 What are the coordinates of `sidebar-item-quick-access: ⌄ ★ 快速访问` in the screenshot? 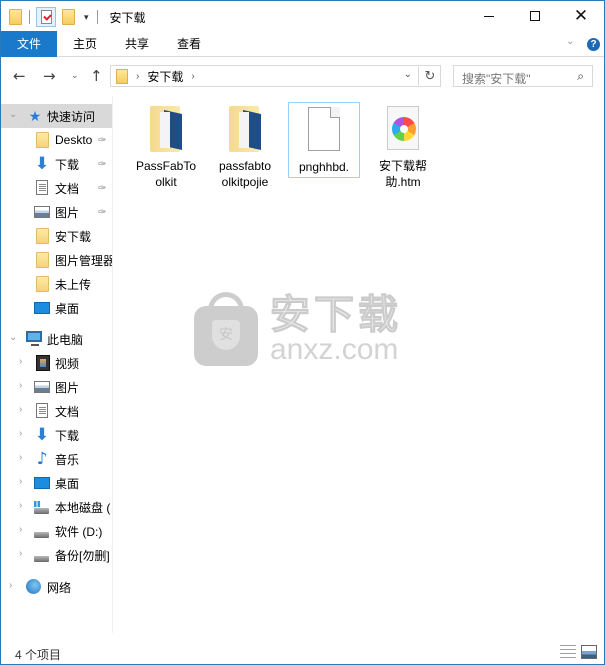 It's located at (56, 116).